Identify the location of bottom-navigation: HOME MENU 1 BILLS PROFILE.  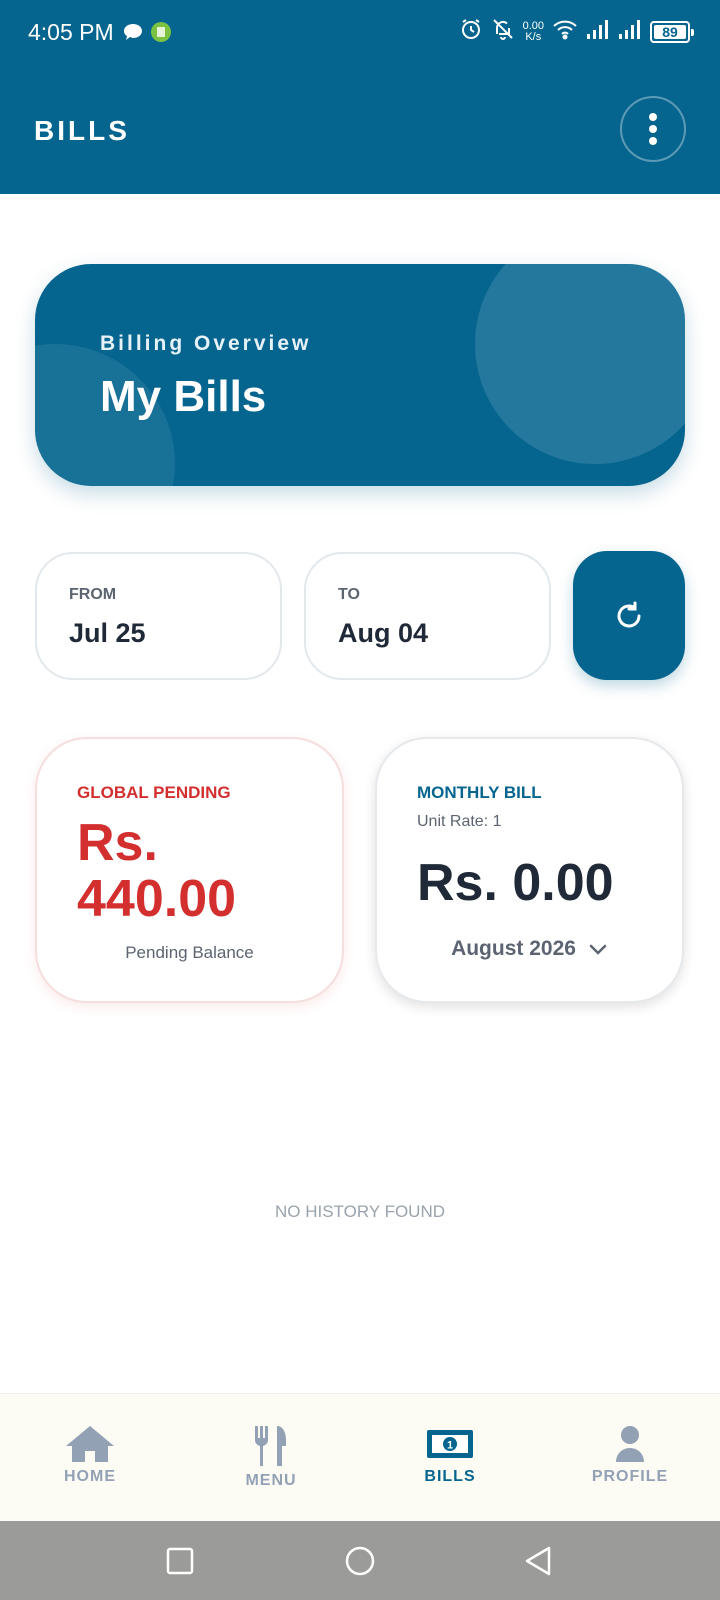
(360, 1457).